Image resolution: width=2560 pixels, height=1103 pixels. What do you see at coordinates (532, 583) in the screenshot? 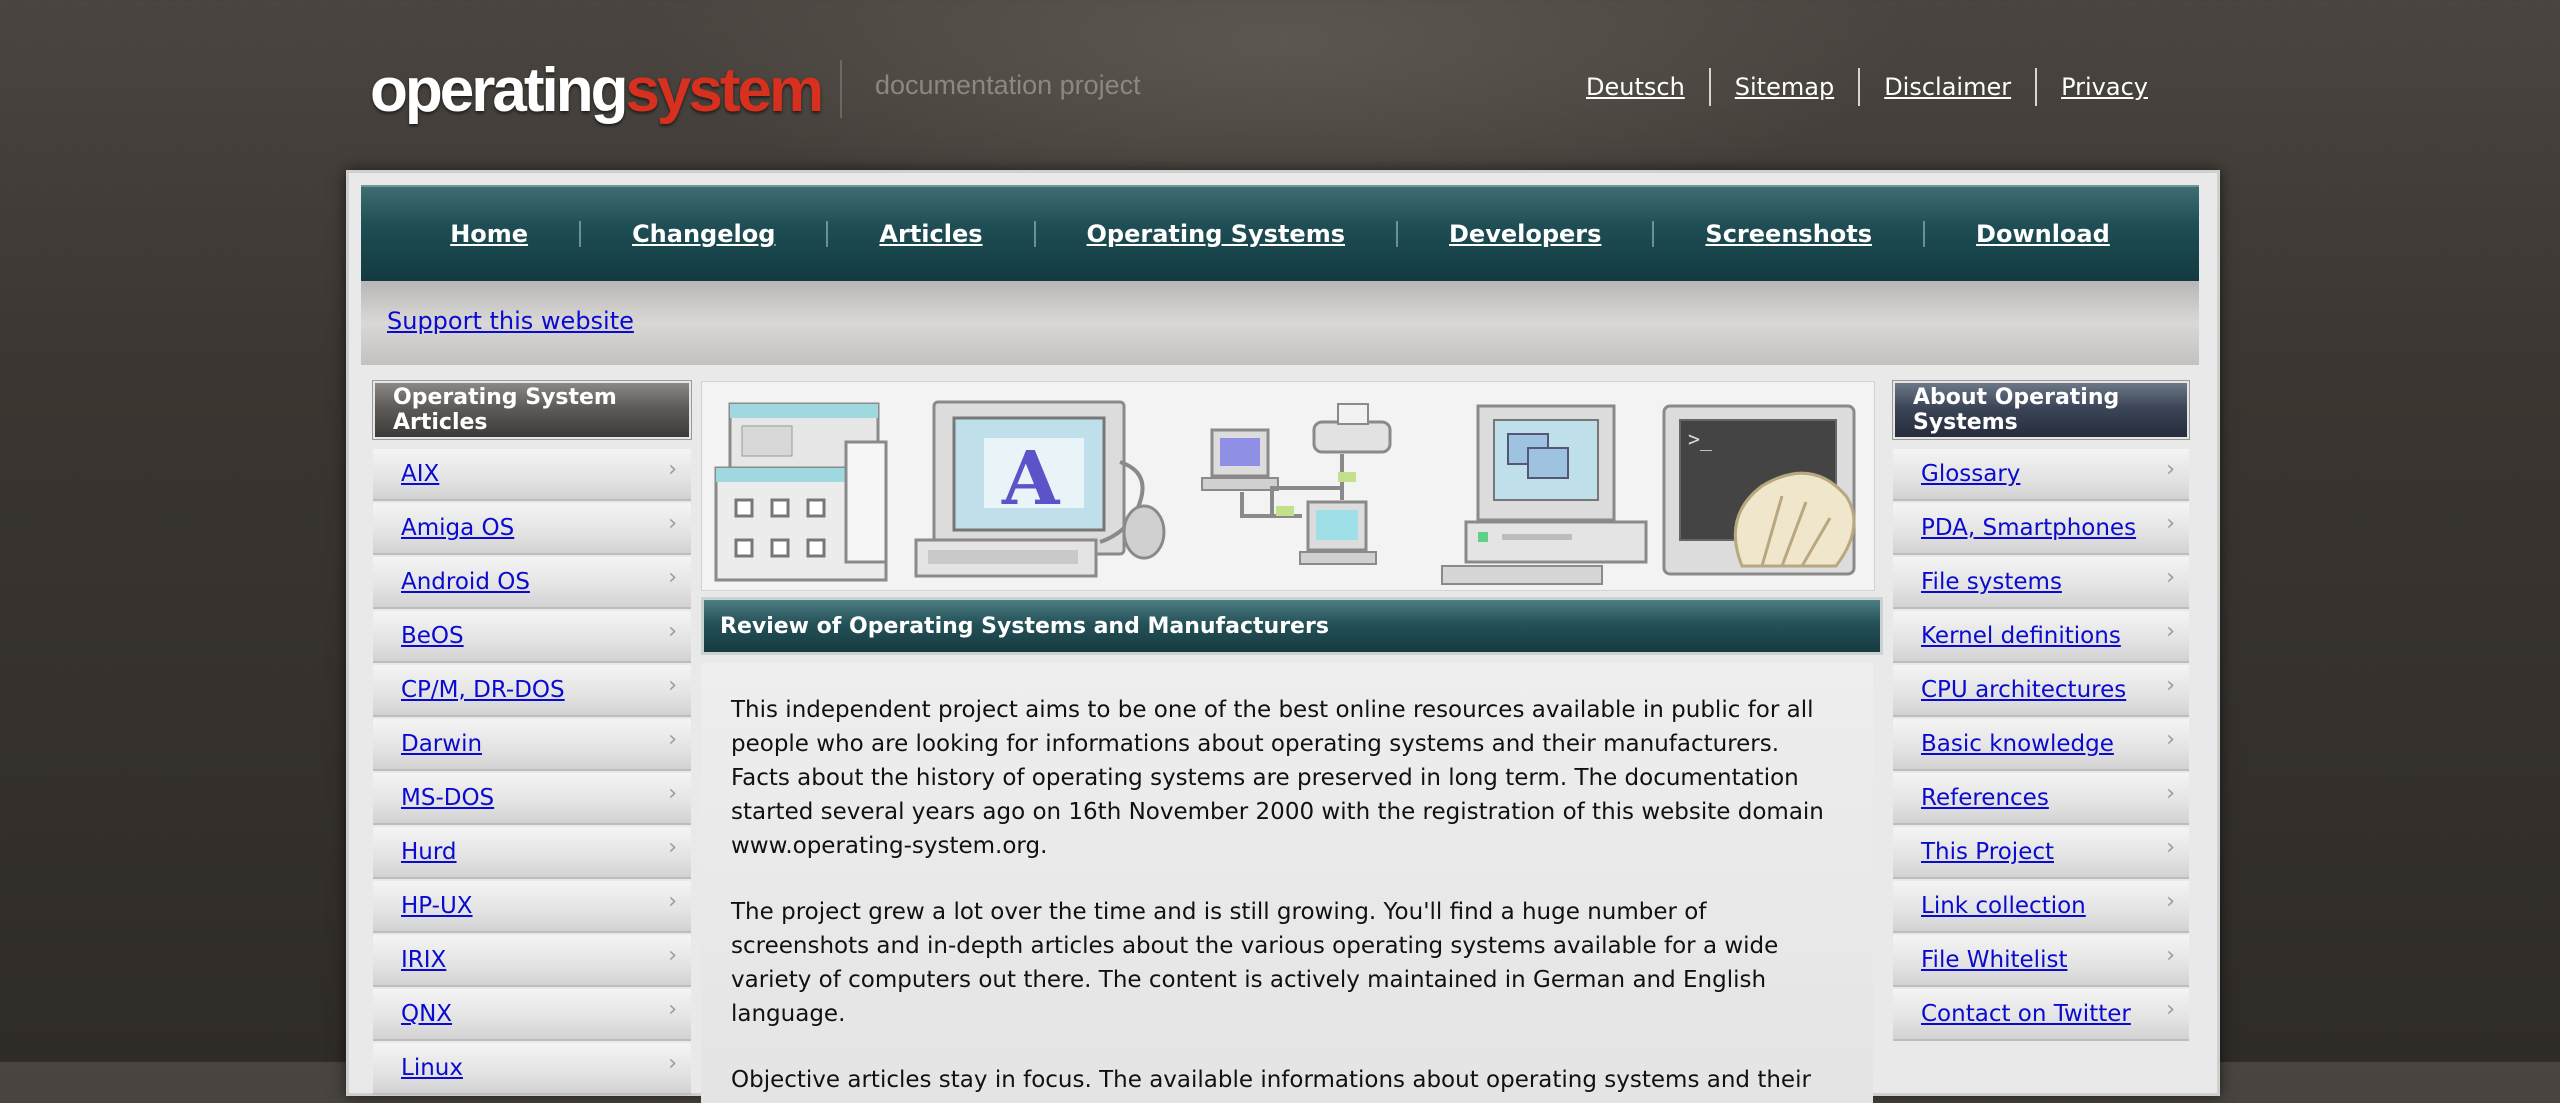
I see `sidebar-item-android-os: Android OS ›` at bounding box center [532, 583].